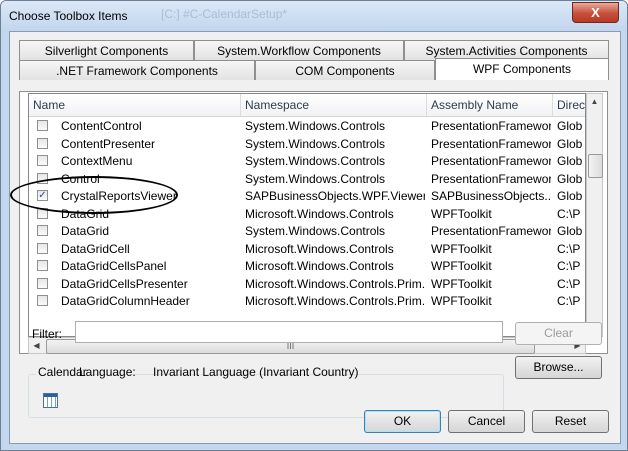  I want to click on cell-namespace: SAPBusinessObjects.WPF.Viewer, so click(335, 196).